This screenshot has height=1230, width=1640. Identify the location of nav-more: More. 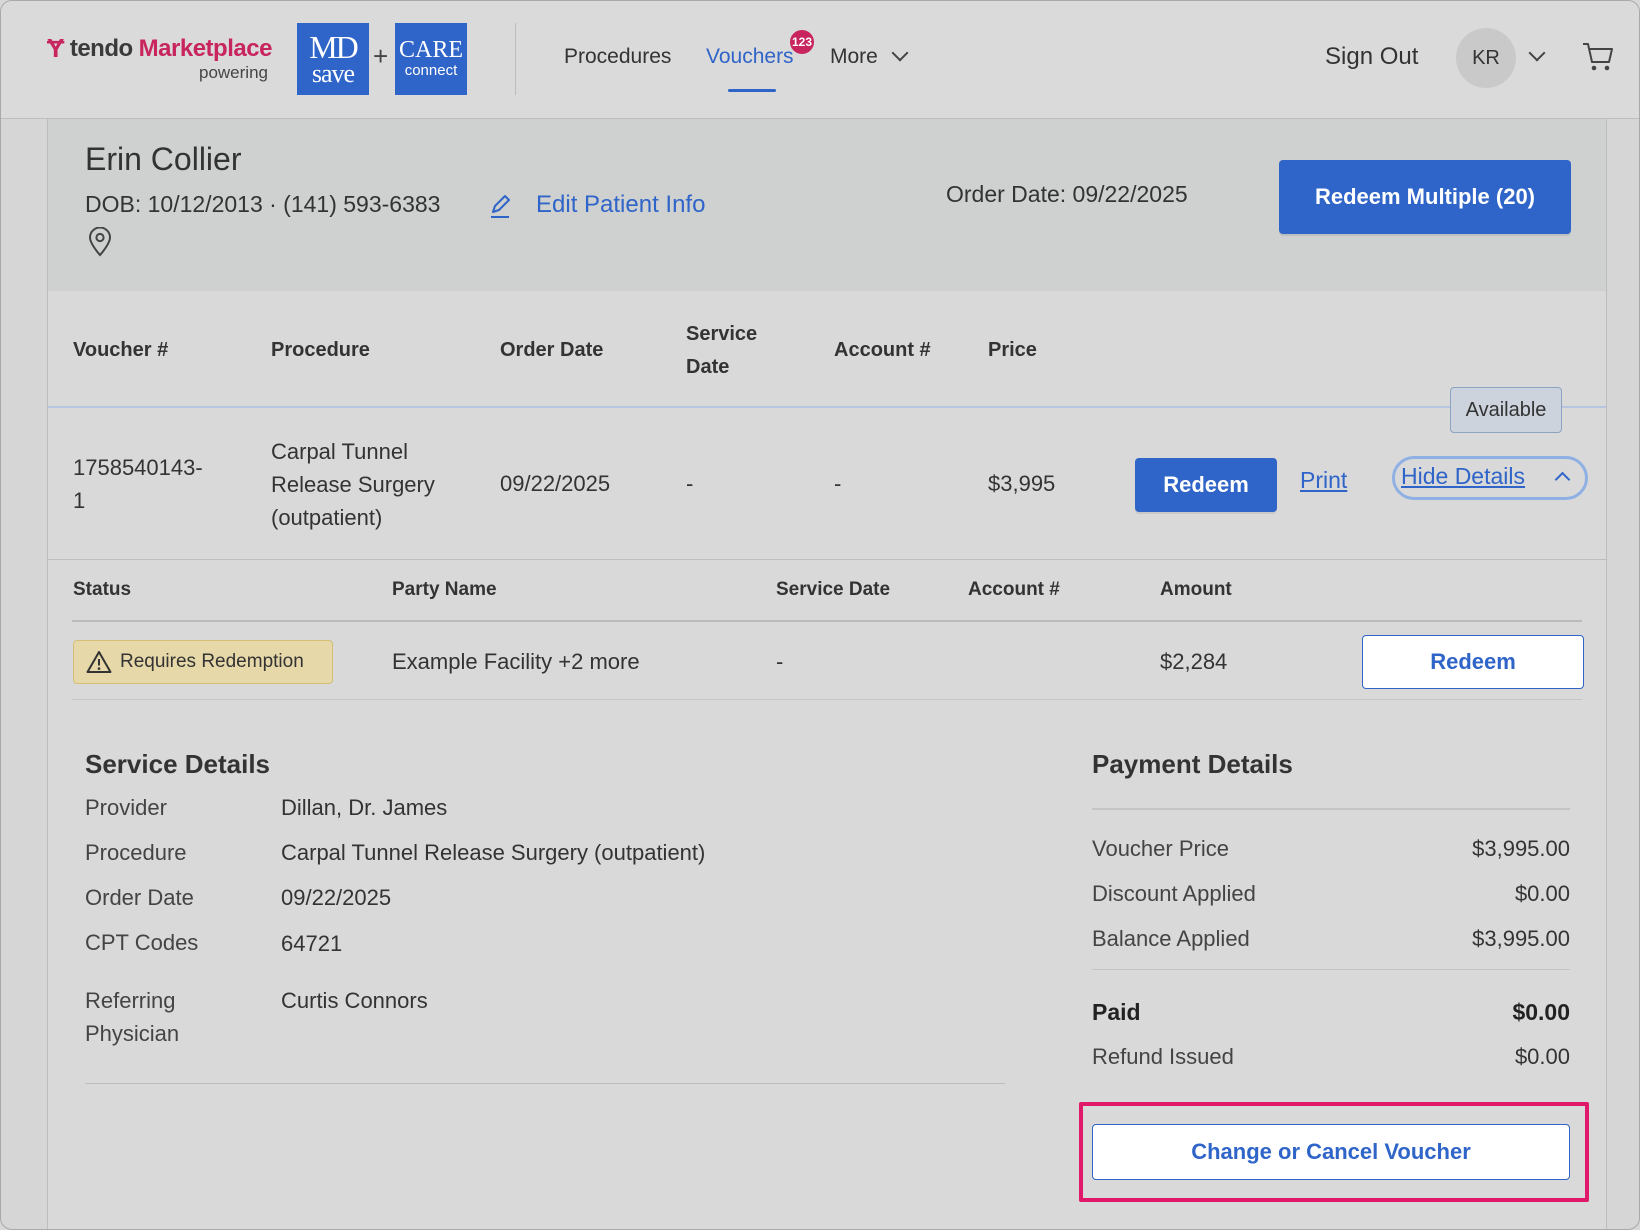
(854, 57).